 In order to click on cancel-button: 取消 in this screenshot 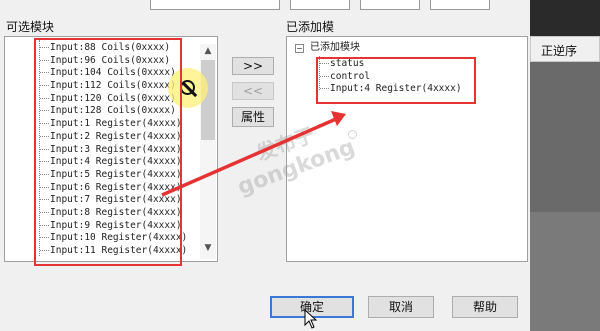, I will do `click(401, 307)`.